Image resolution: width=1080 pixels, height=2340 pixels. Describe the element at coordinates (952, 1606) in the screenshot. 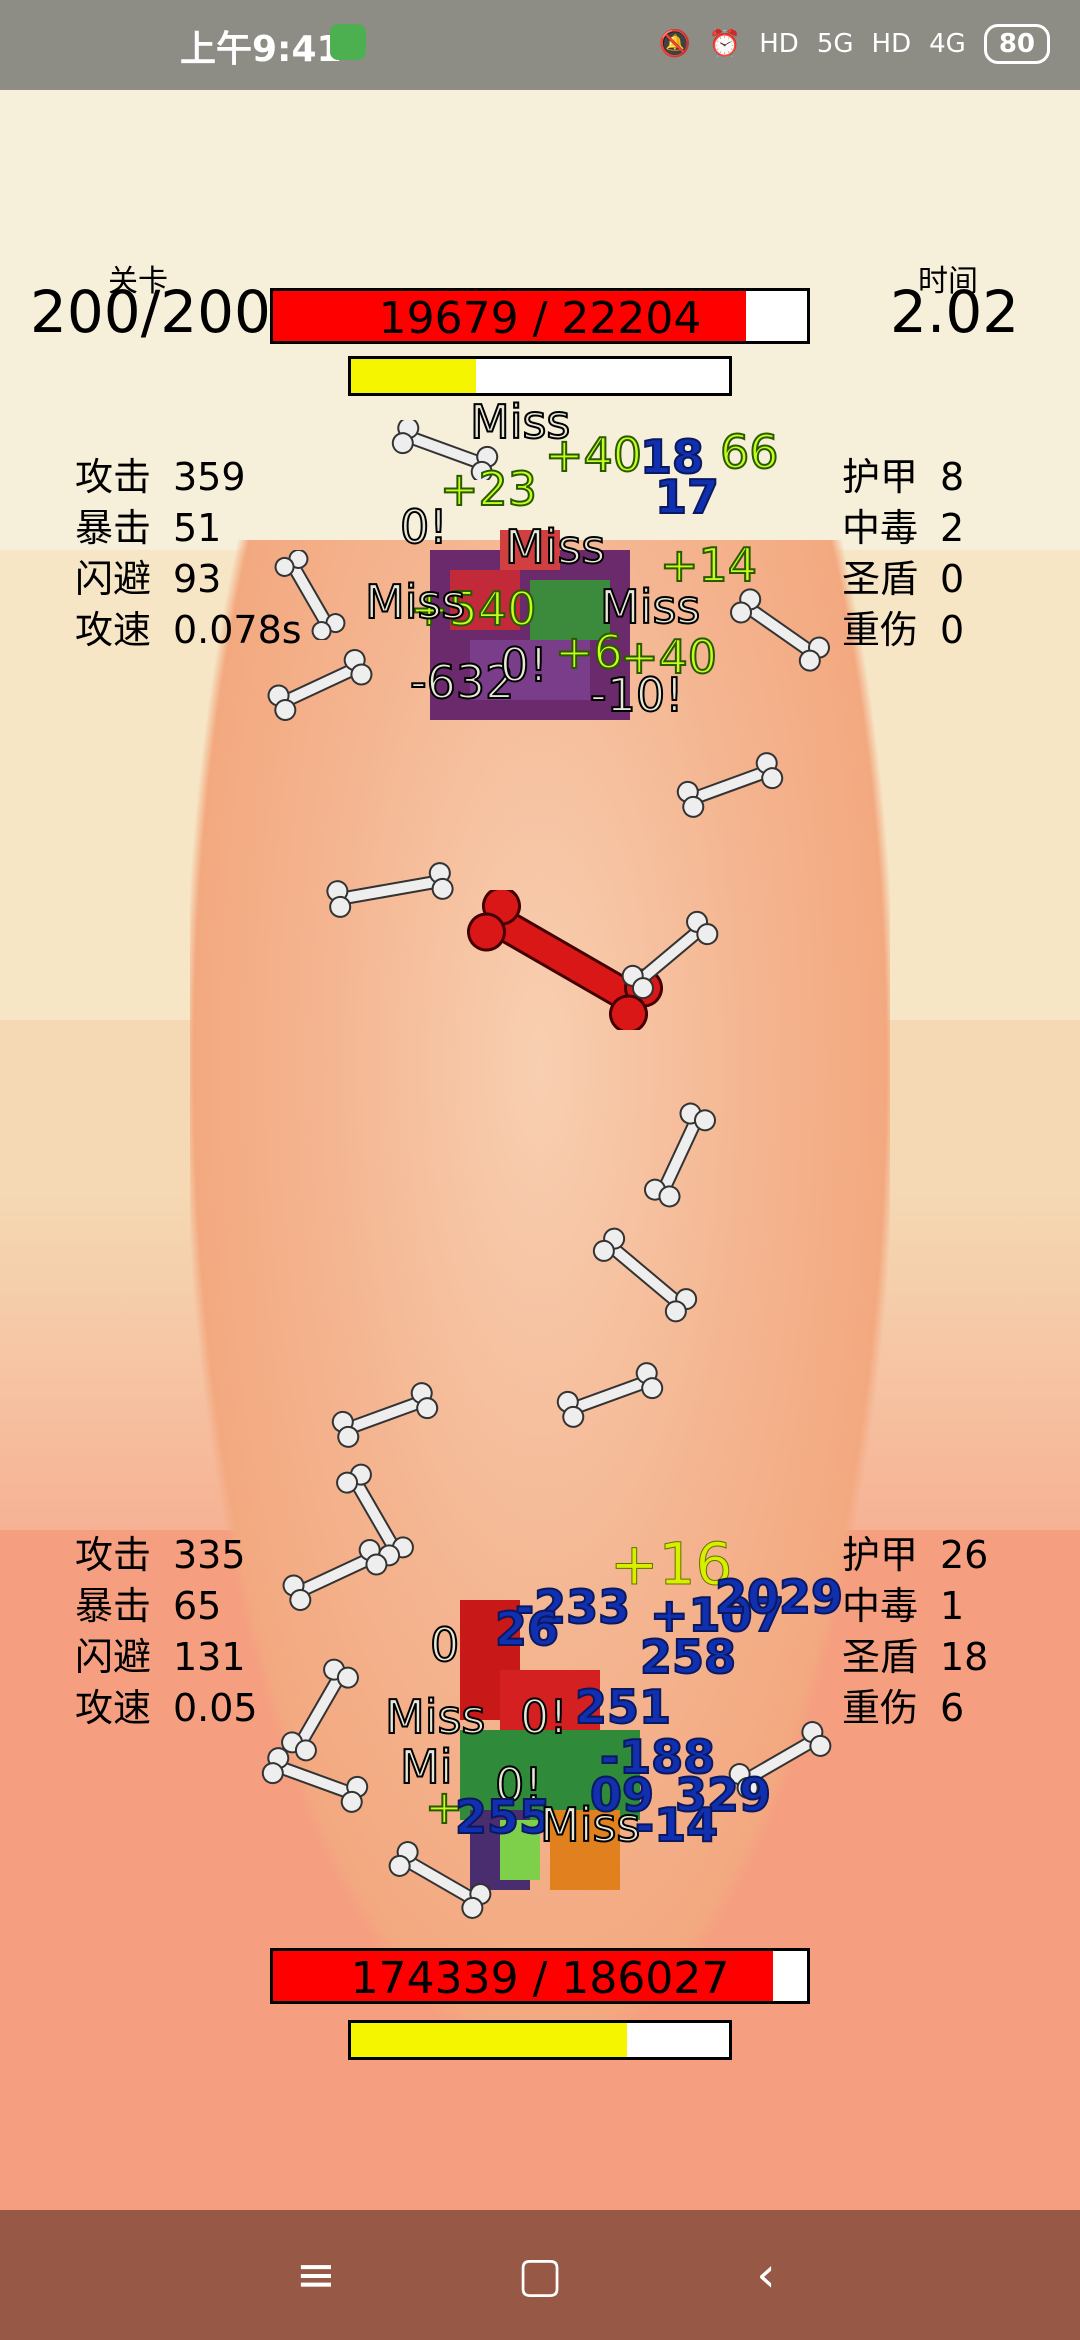

I see `stat-value: 1` at that location.